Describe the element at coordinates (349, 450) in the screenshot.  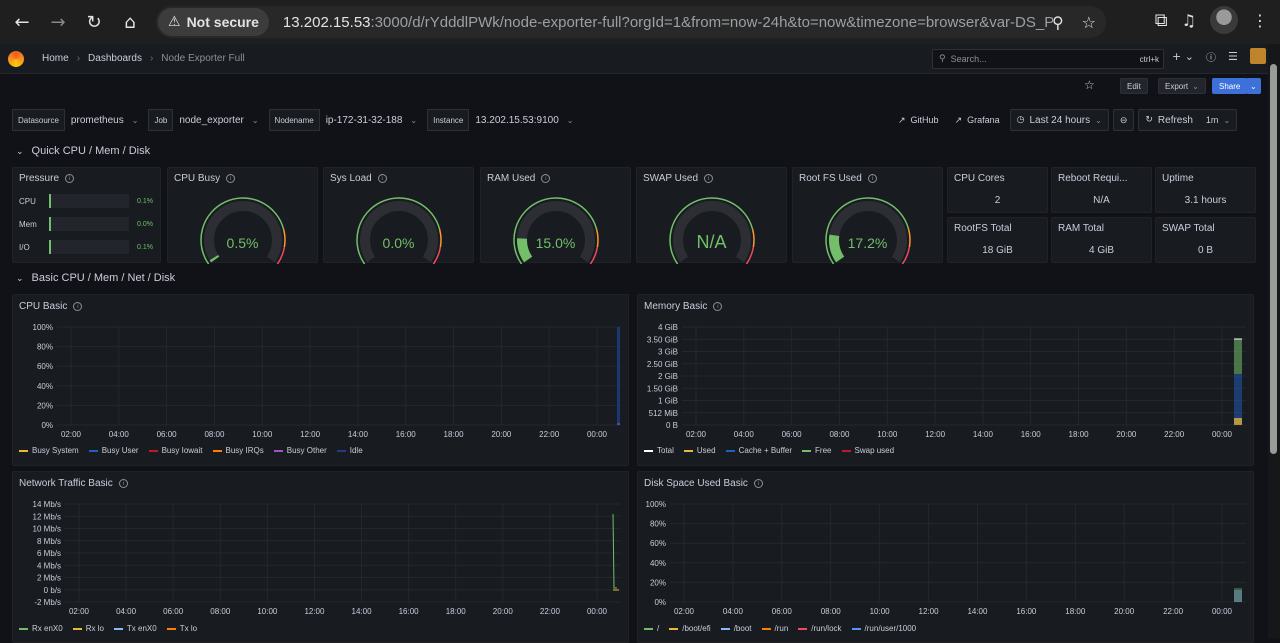
I see `legend-item: Idle` at that location.